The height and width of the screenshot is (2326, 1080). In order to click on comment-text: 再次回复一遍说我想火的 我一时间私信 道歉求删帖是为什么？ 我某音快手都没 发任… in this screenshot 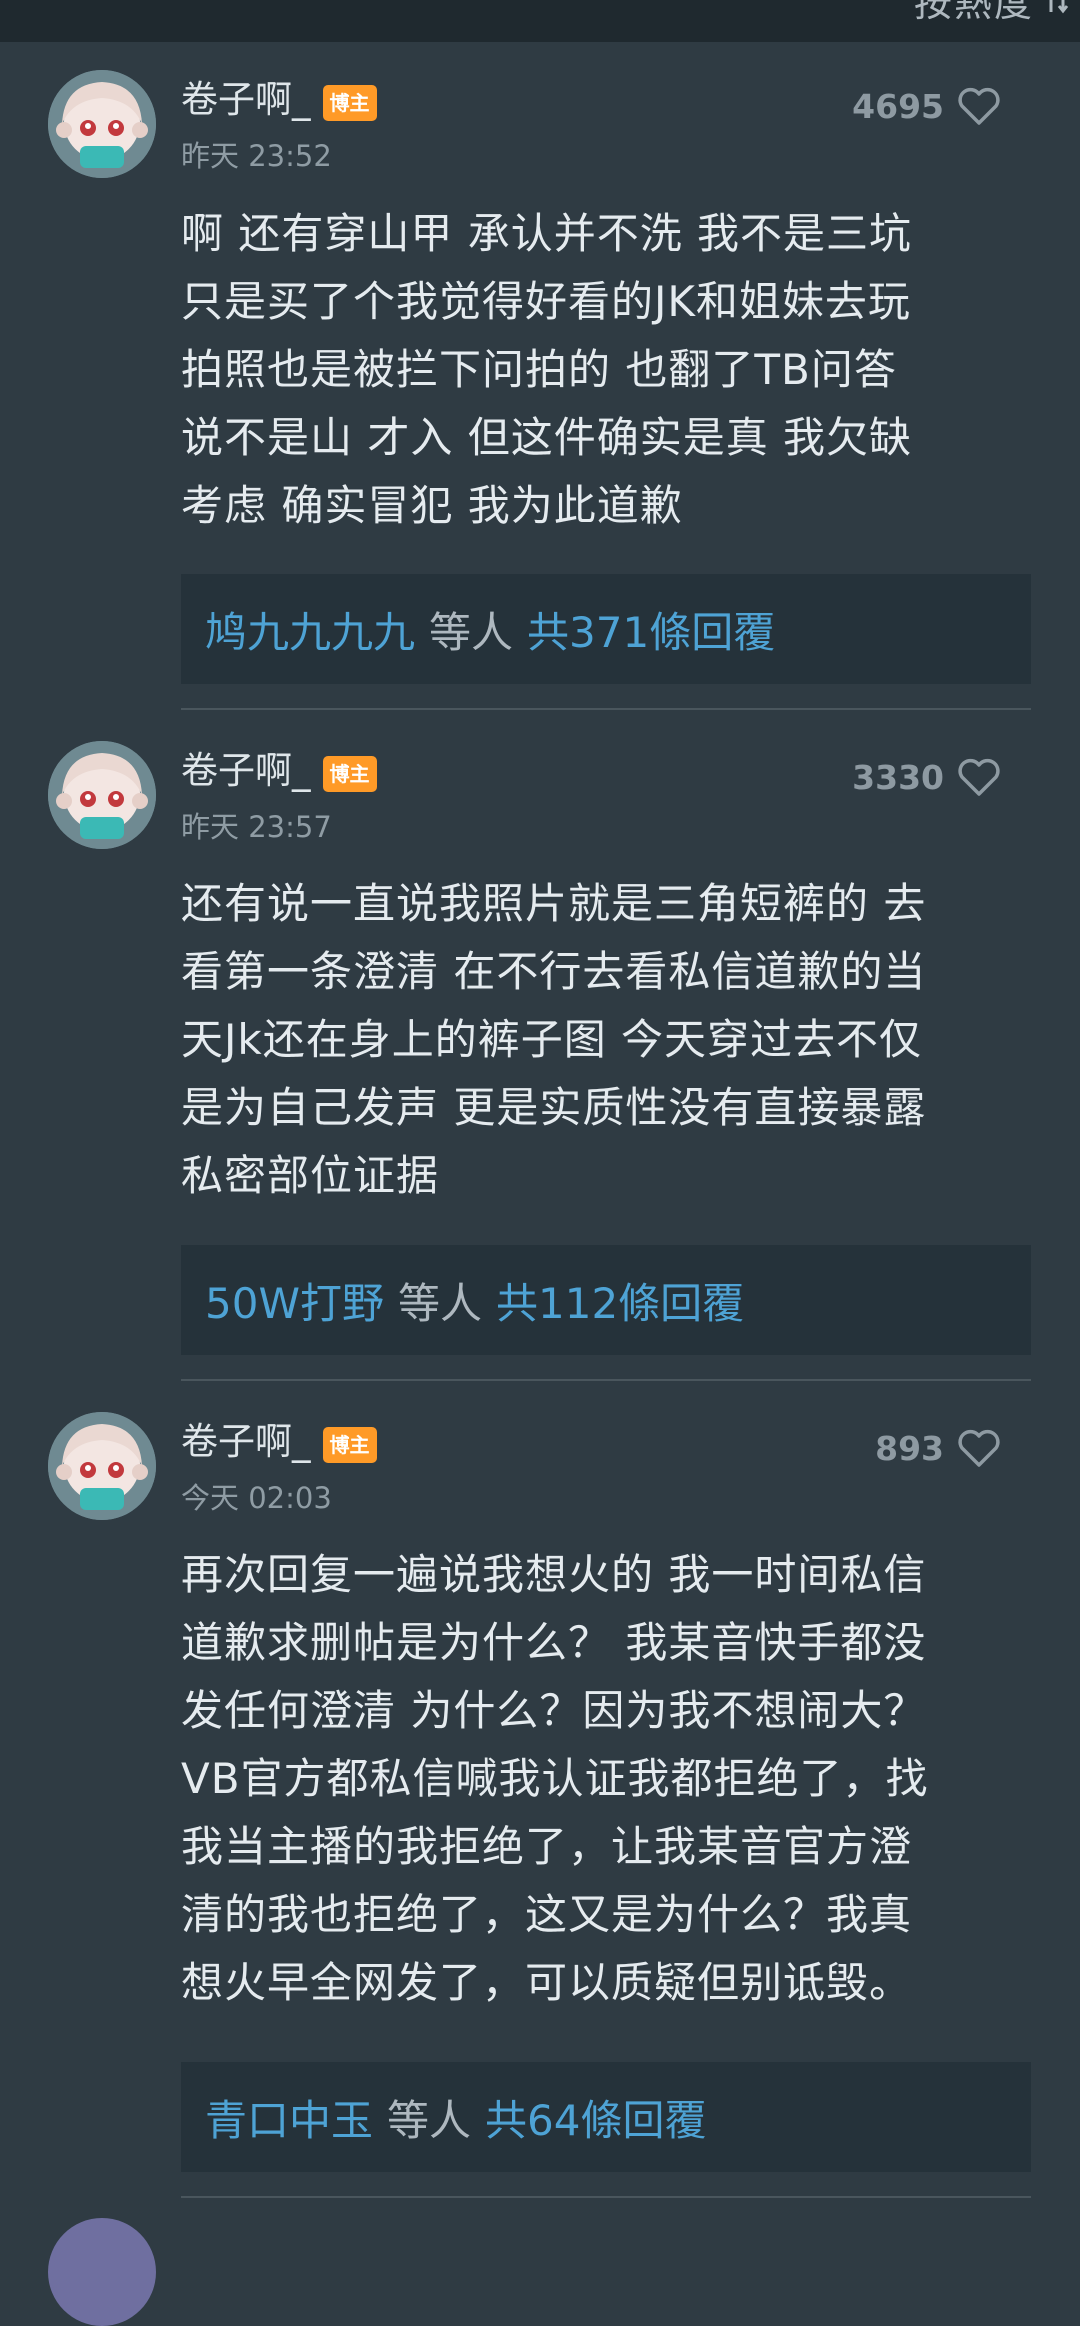, I will do `click(555, 1778)`.